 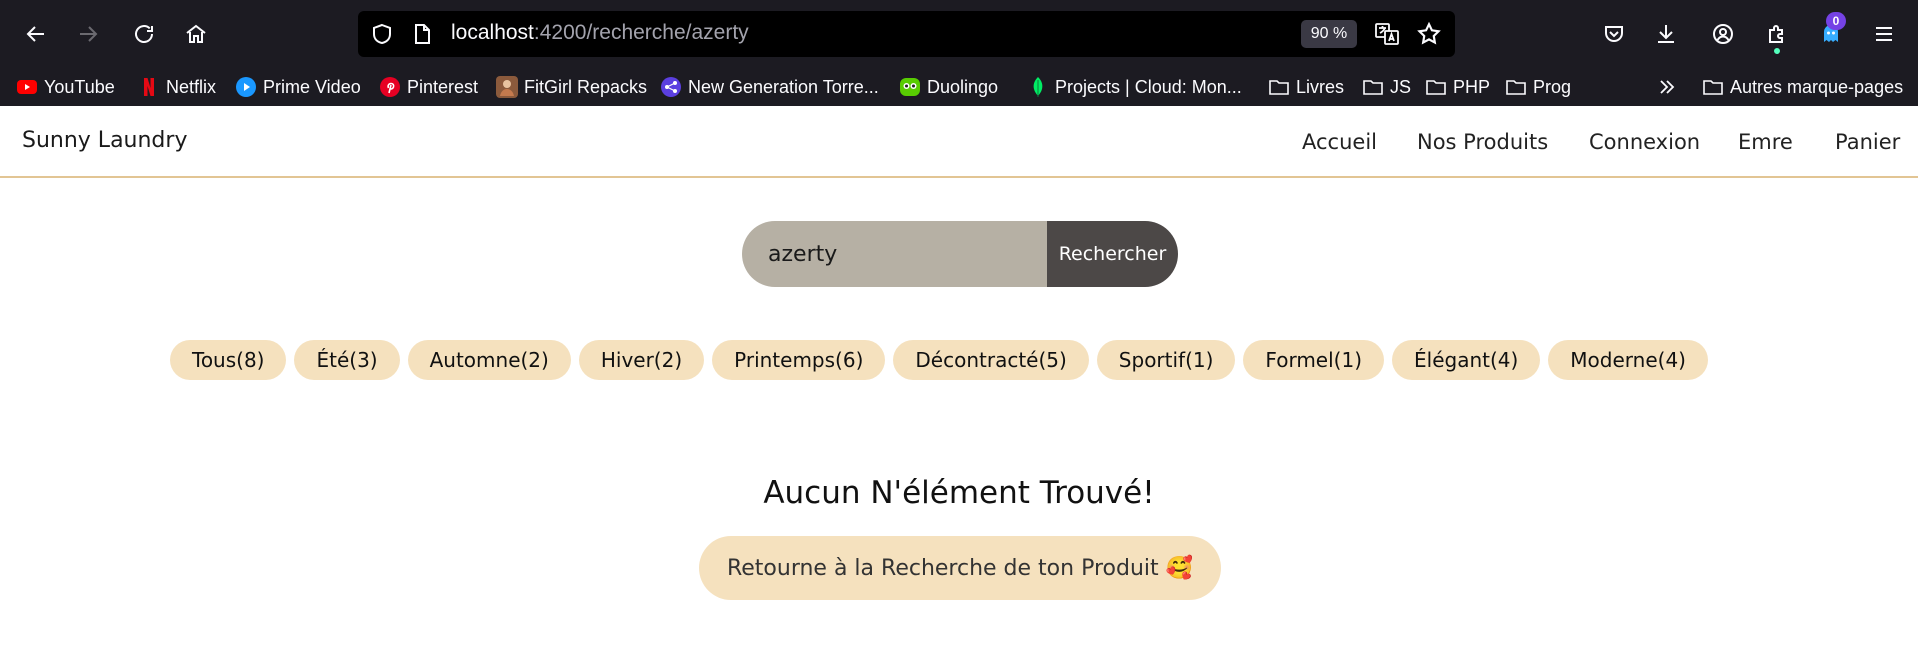 I want to click on search-button: Rechercher, so click(x=1112, y=254).